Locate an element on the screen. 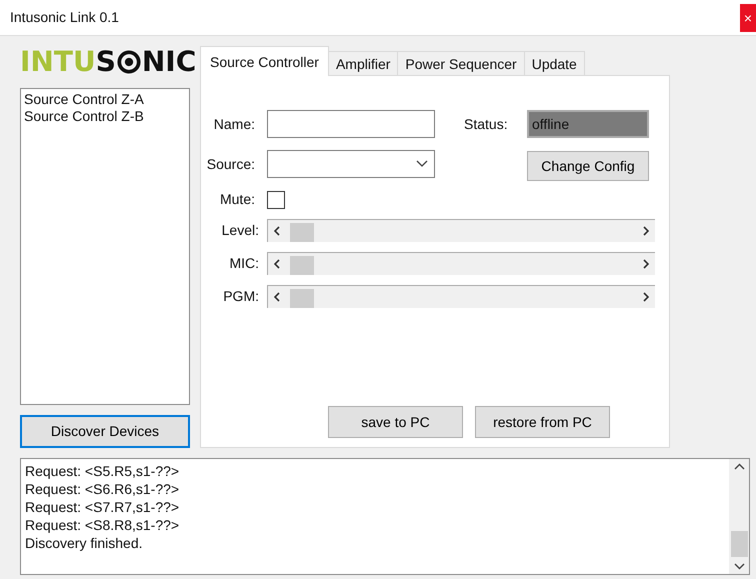 The height and width of the screenshot is (579, 756). field-label: MIC: is located at coordinates (244, 263).